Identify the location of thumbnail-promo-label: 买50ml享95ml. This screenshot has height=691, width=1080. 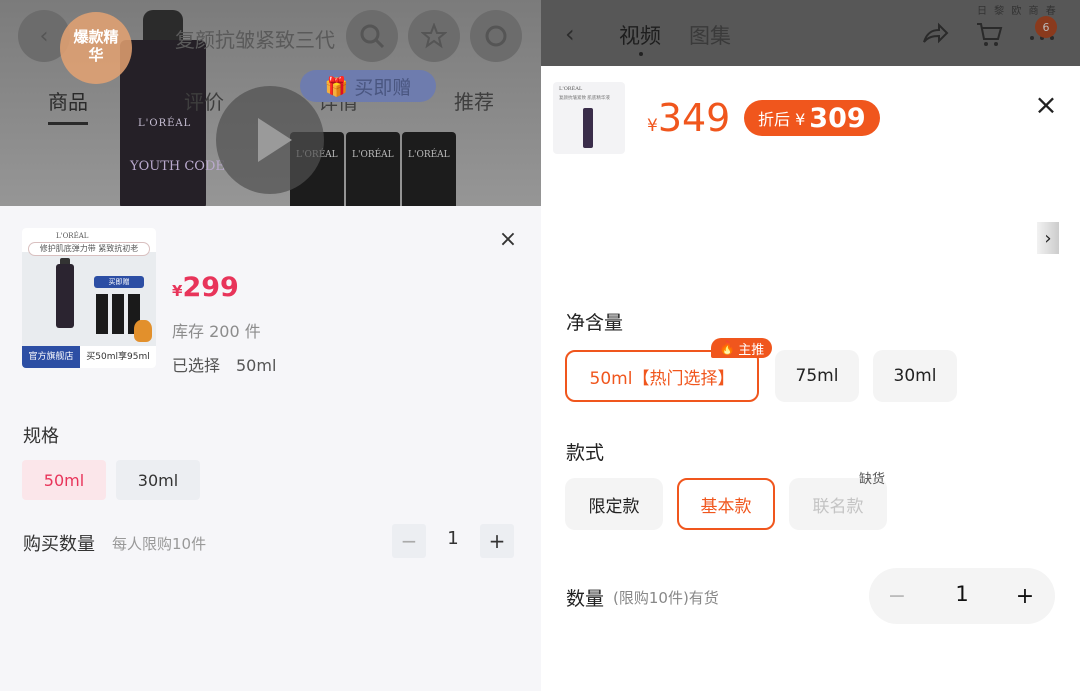
(118, 357).